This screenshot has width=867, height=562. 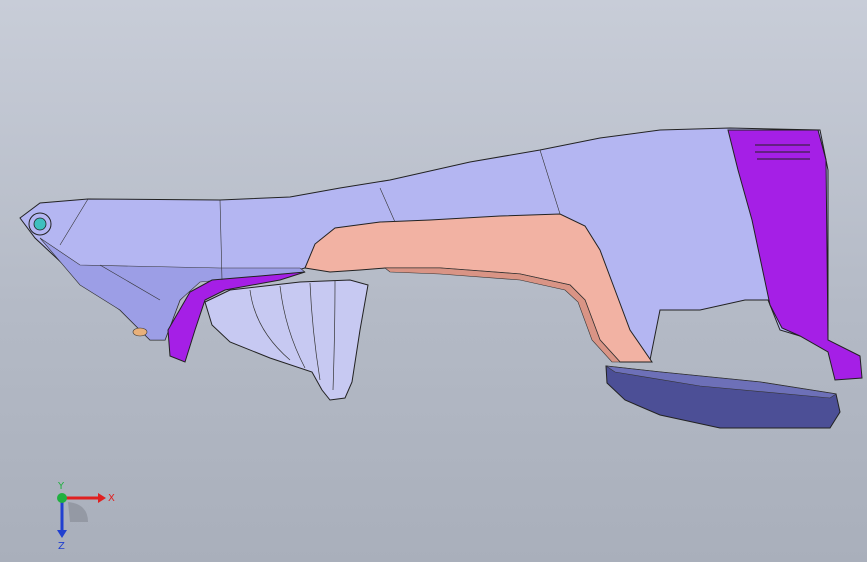 I want to click on x-axis-arrow, so click(x=102, y=498).